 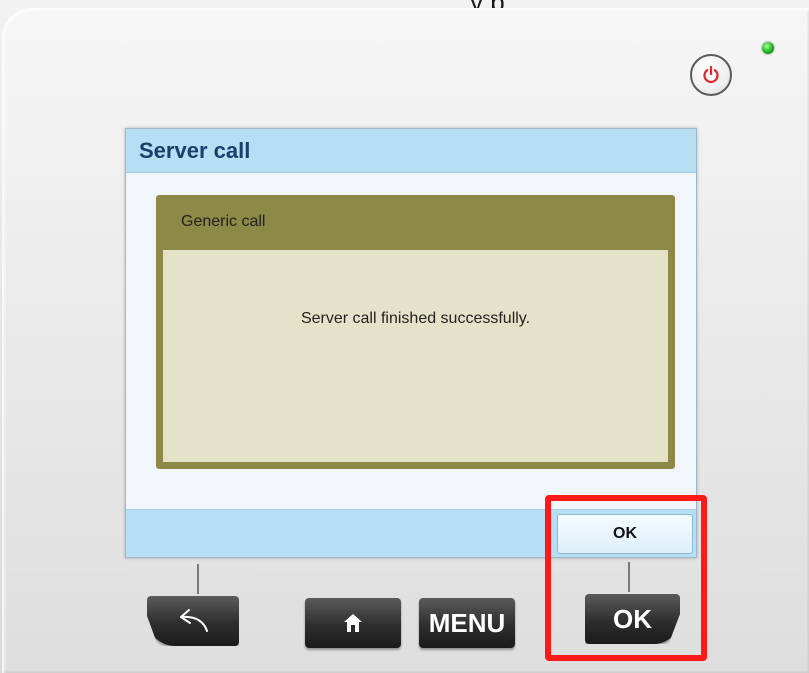 I want to click on power-button, so click(x=711, y=75).